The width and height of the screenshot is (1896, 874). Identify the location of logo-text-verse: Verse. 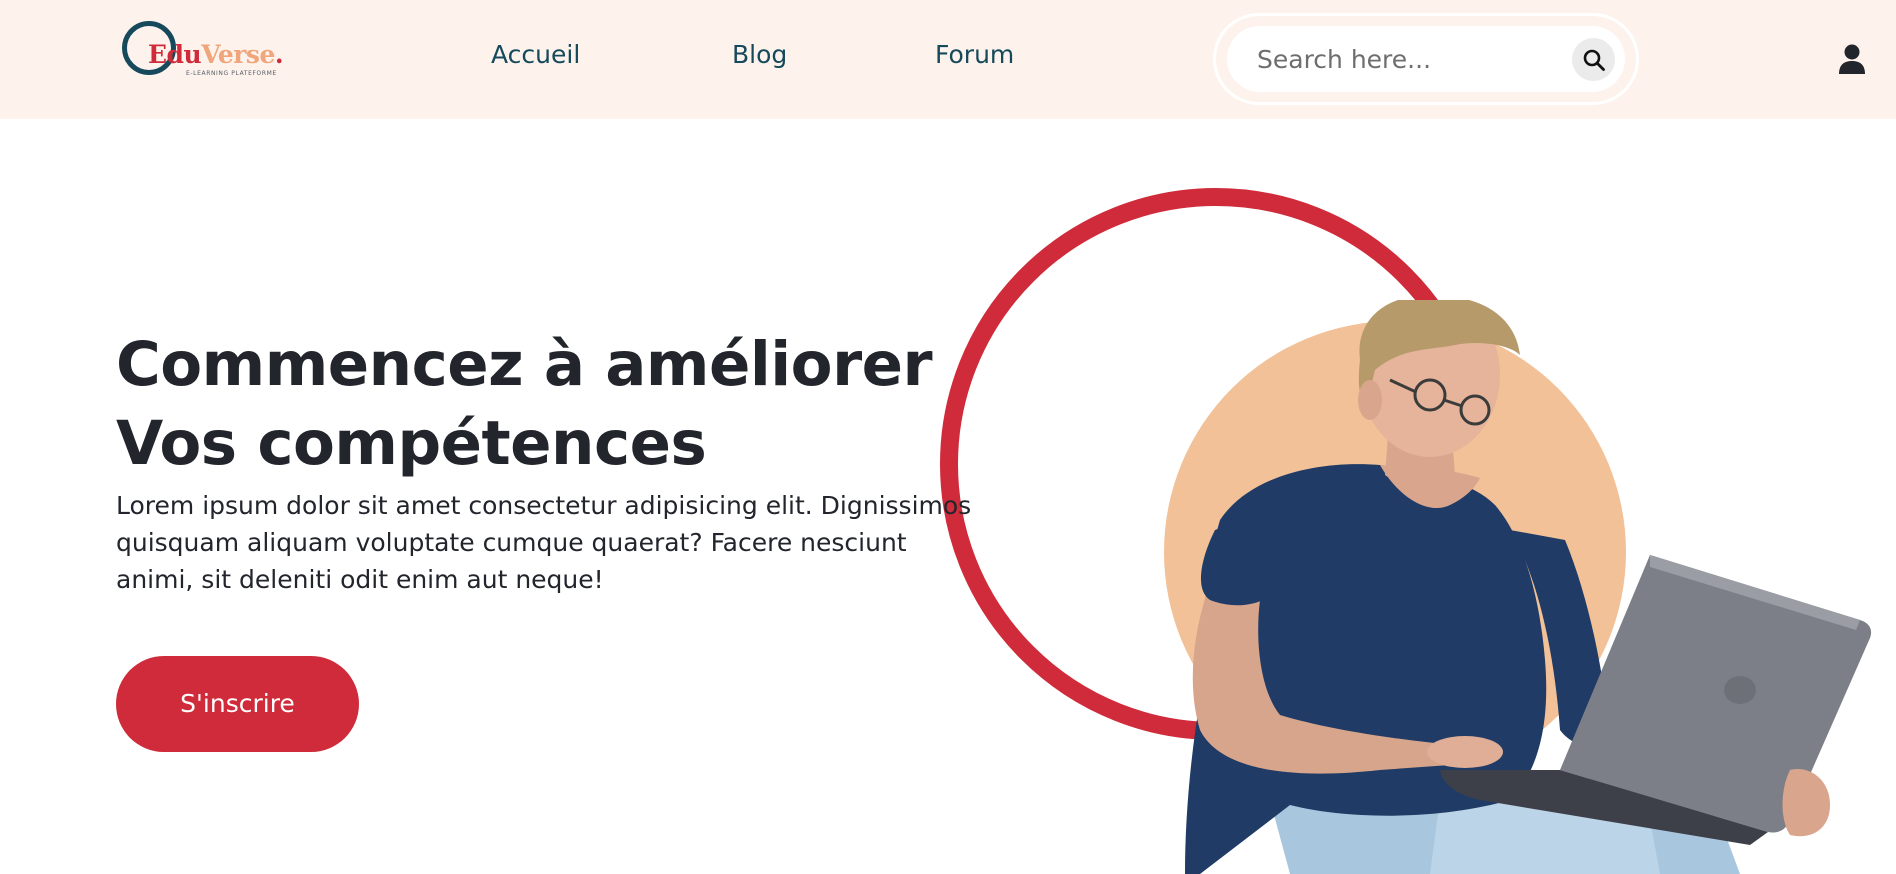
(238, 54).